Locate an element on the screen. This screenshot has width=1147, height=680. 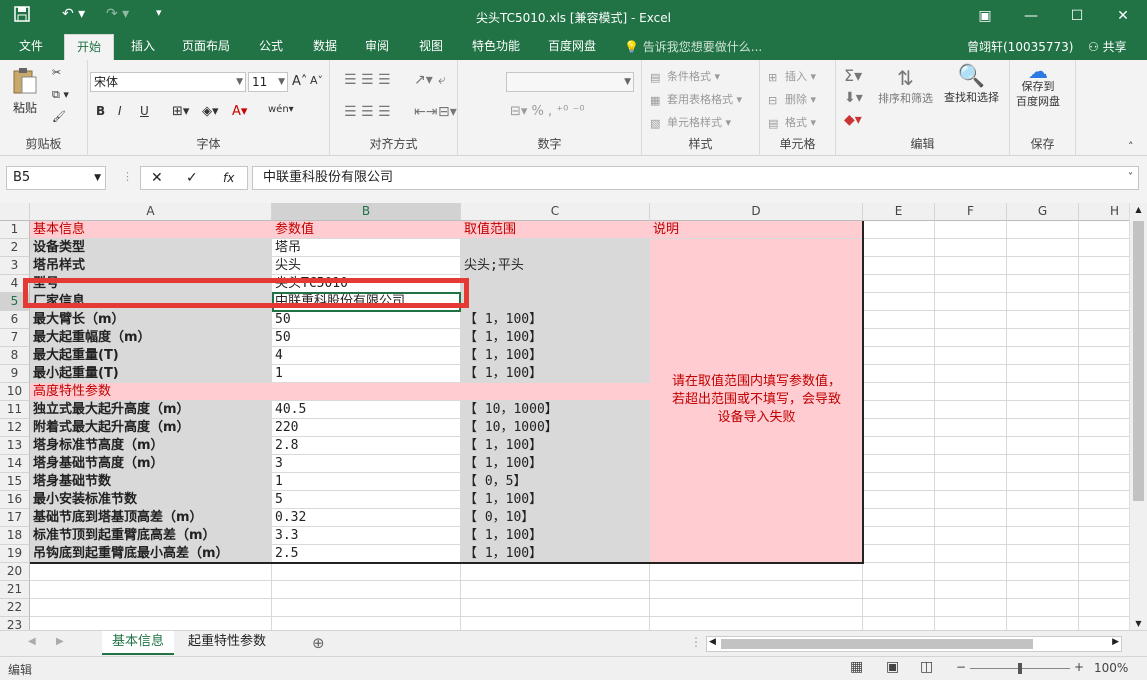
param-label-cell: 塔身基础节数 is located at coordinates (151, 482).